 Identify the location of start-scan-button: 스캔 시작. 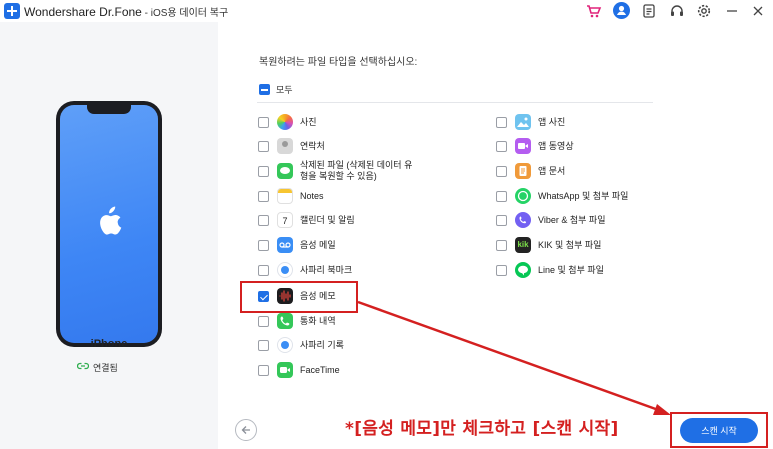
(719, 430).